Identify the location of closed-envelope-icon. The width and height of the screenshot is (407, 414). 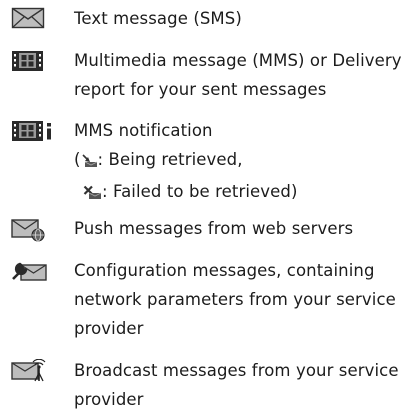
(30, 19).